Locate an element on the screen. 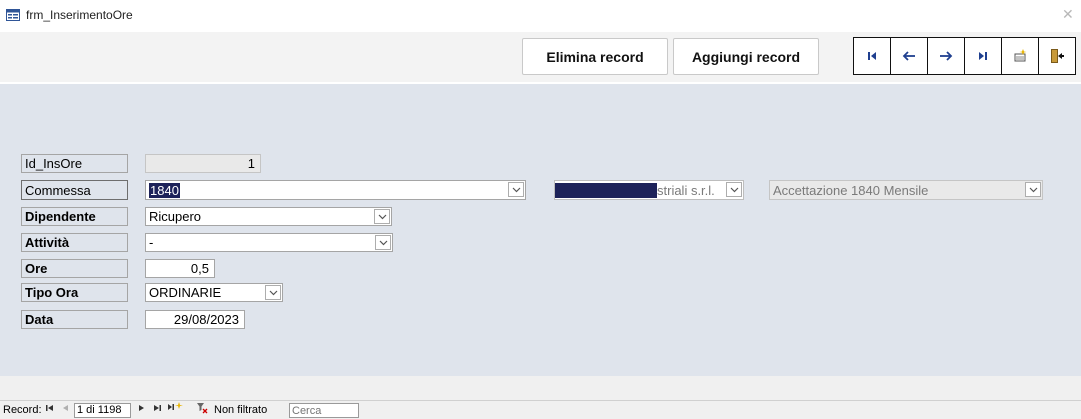 The width and height of the screenshot is (1081, 419). next-record-button is located at coordinates (946, 56).